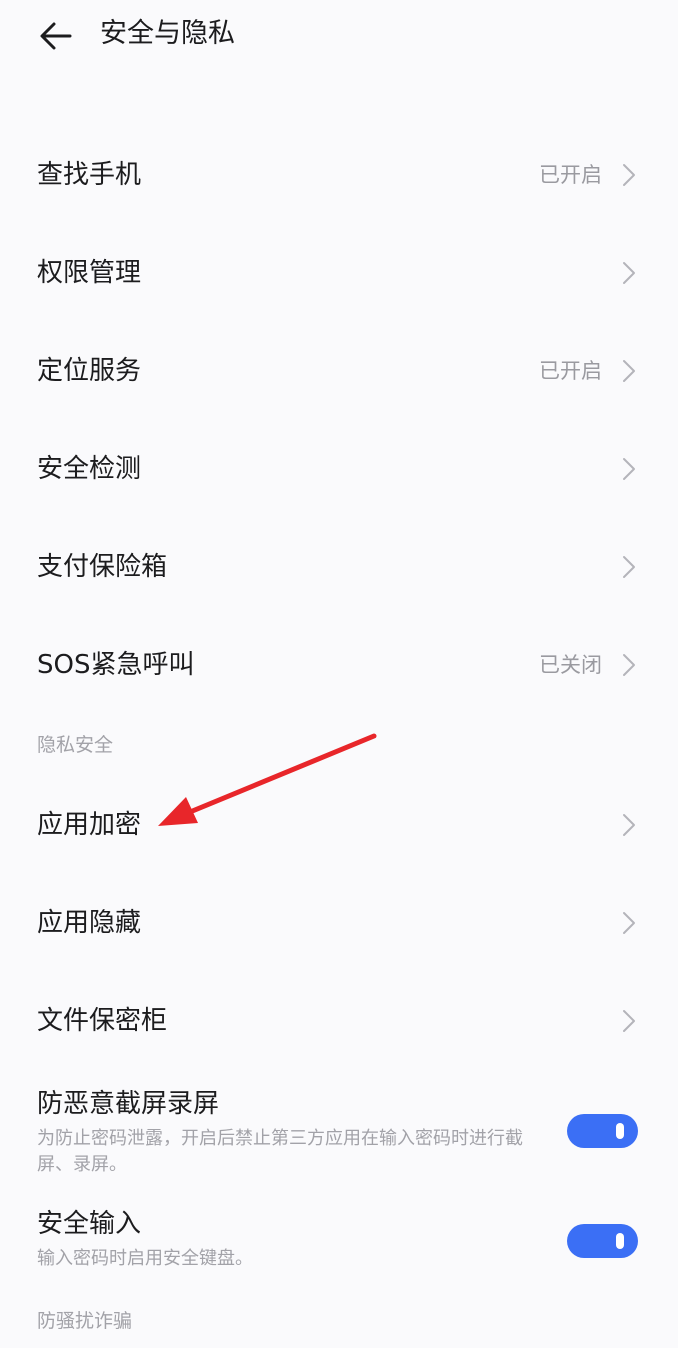  Describe the element at coordinates (85, 1321) in the screenshot. I see `section-header-fraud: 防骚扰诈骗` at that location.